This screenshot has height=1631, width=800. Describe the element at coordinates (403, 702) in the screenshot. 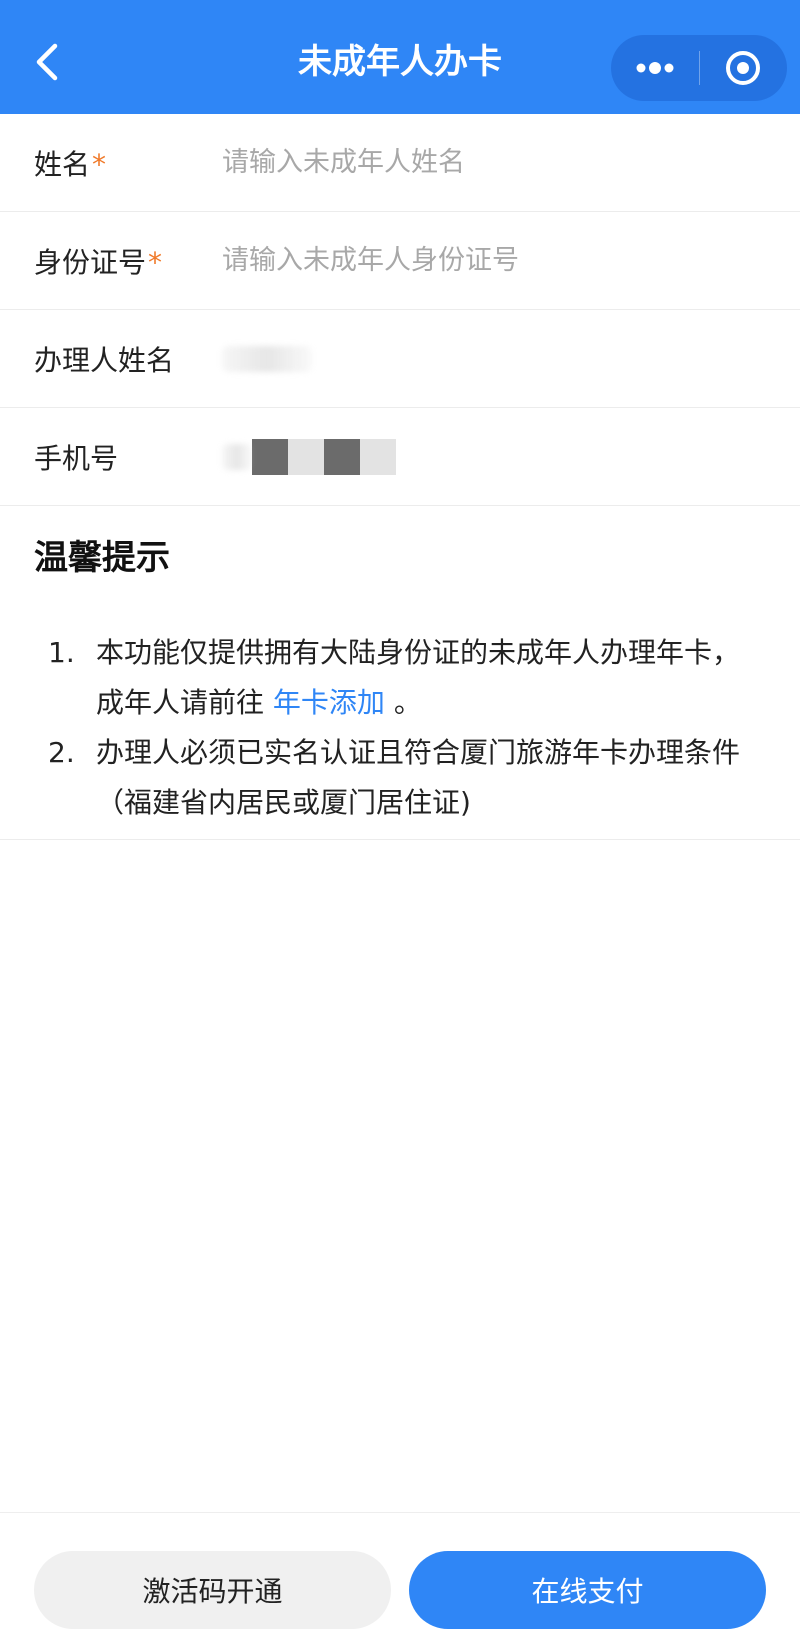

I see `tips-item-text-end: 。` at that location.